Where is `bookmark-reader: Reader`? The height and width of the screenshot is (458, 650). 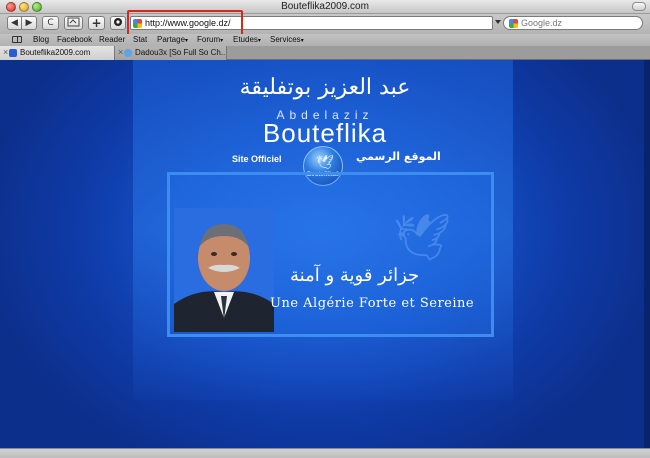
bookmark-reader: Reader is located at coordinates (112, 39).